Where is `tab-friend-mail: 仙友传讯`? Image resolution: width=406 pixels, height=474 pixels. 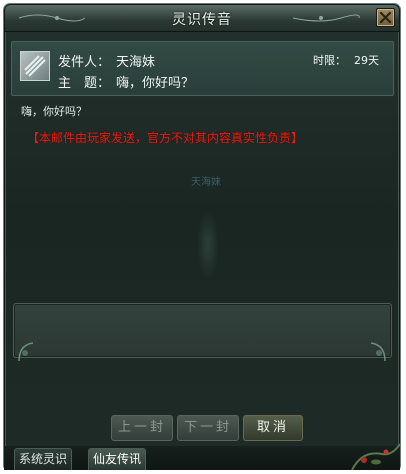 tab-friend-mail: 仙友传讯 is located at coordinates (117, 459).